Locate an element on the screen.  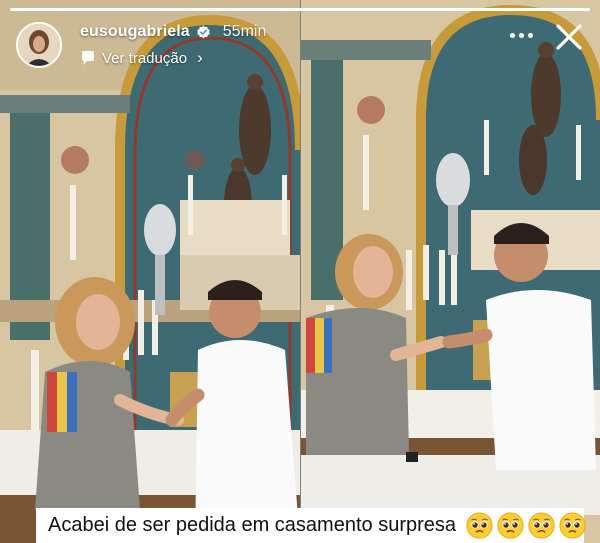
caption-emojis is located at coordinates (526, 525).